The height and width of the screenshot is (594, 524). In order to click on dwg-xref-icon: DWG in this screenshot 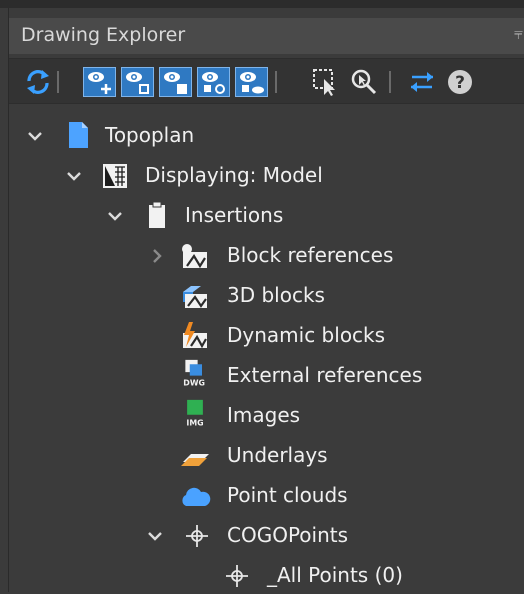, I will do `click(194, 373)`.